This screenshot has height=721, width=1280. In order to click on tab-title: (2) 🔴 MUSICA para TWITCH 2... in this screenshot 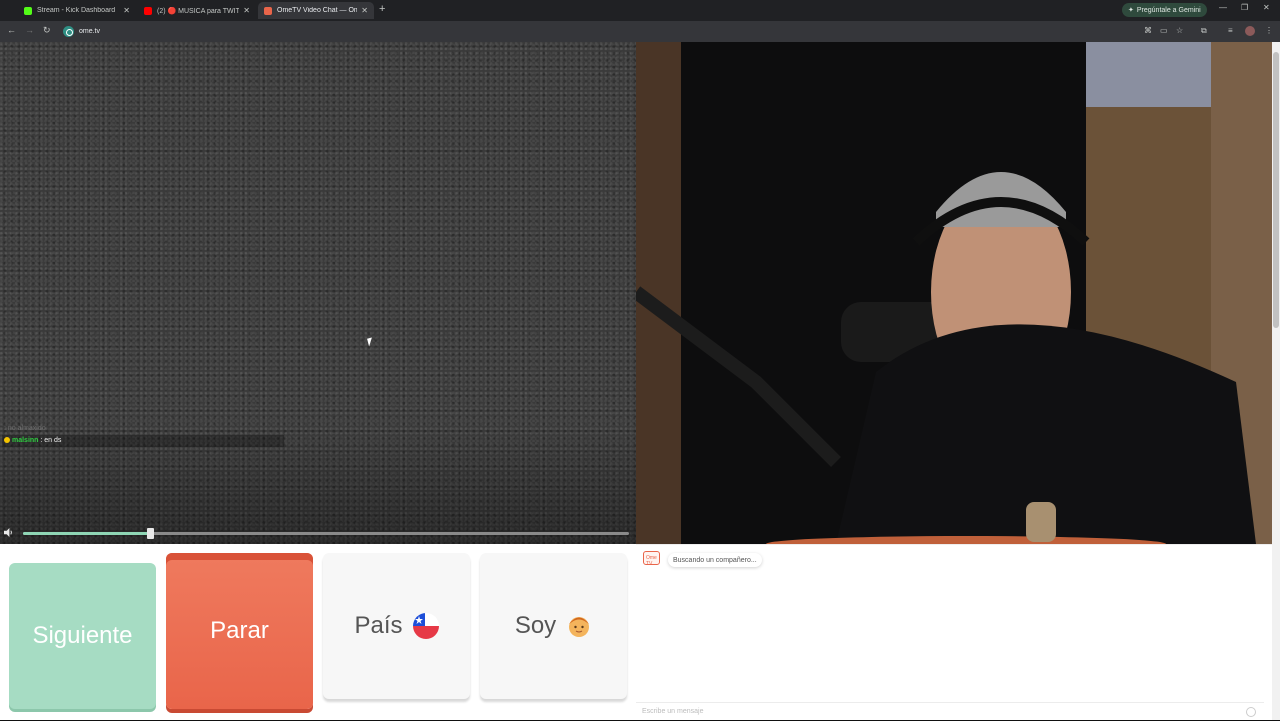, I will do `click(198, 11)`.